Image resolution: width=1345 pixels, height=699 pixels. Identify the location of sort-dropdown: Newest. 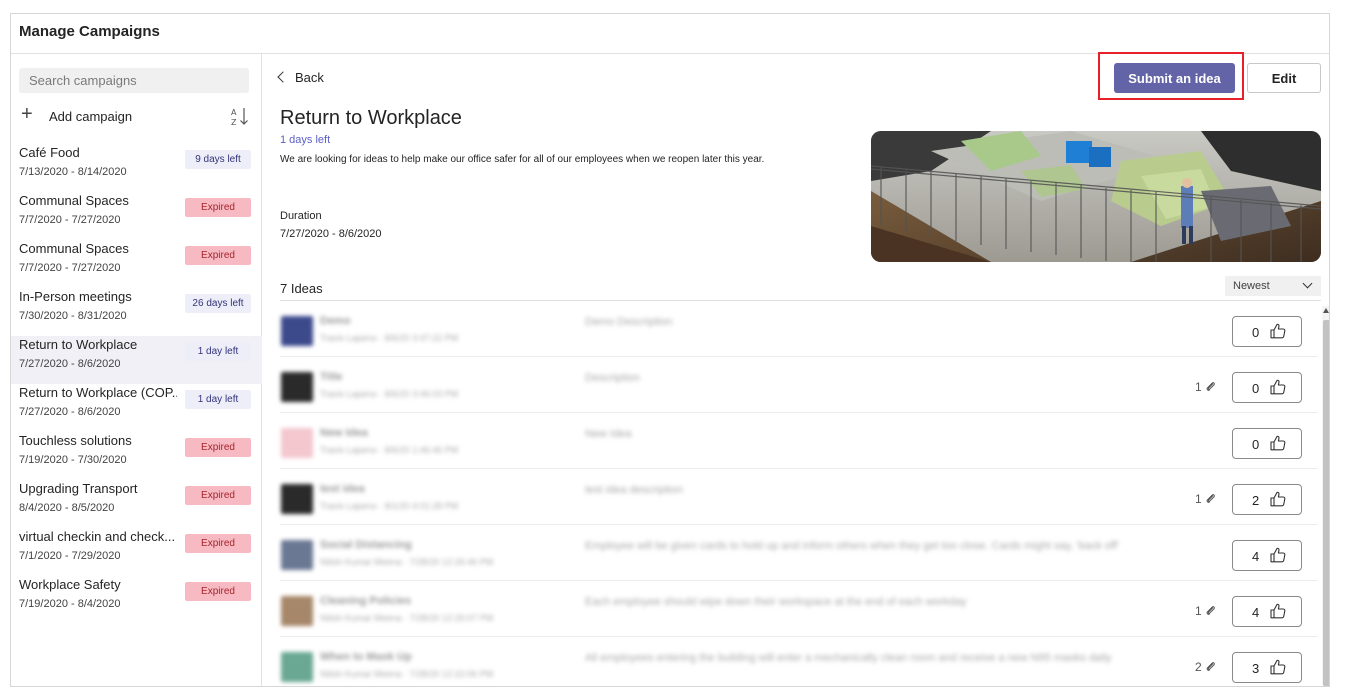
(1273, 286).